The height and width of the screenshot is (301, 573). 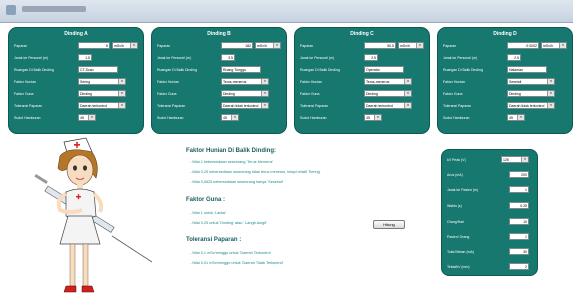 I want to click on param-label: Arus (mA), so click(x=455, y=175).